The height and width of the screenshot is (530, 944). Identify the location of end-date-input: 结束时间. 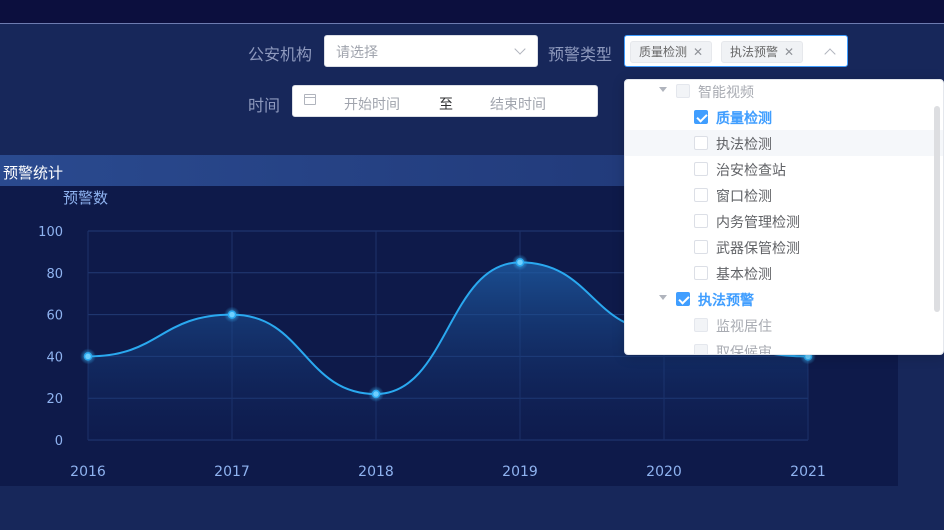
(518, 104).